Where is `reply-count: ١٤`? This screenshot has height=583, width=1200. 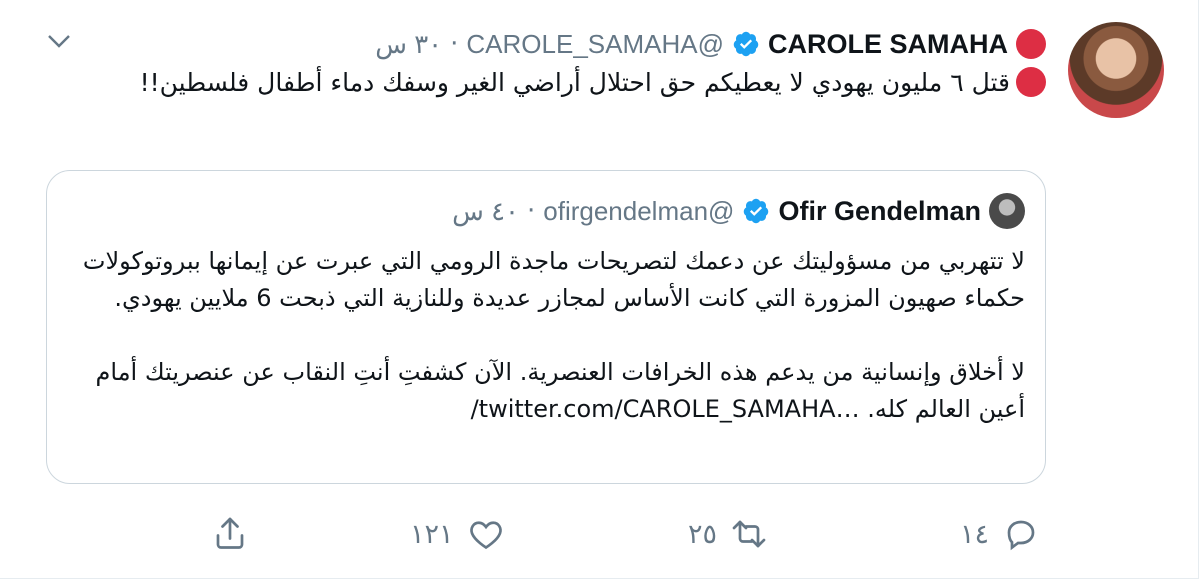 reply-count: ١٤ is located at coordinates (975, 533).